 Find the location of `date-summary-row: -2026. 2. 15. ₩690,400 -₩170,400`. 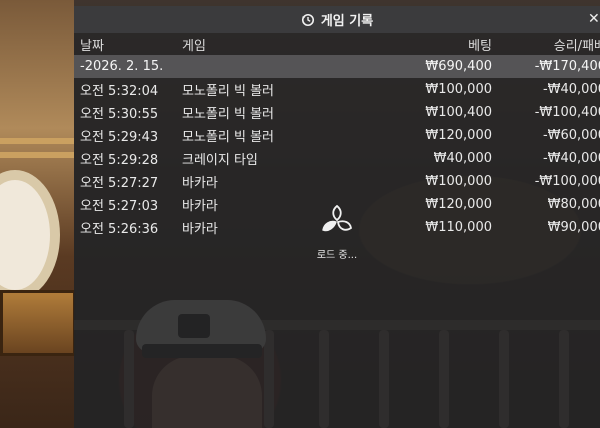

date-summary-row: -2026. 2. 15. ₩690,400 -₩170,400 is located at coordinates (337, 66).